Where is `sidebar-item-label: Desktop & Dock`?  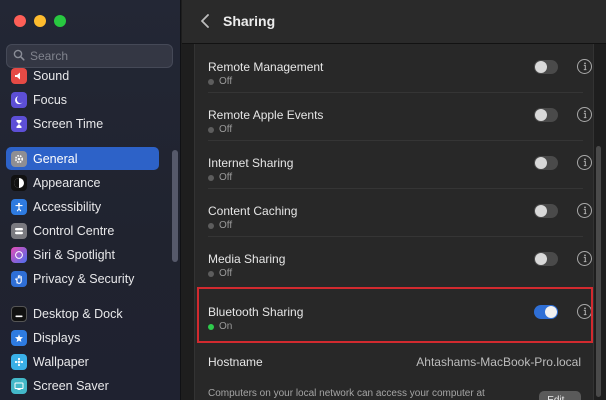
sidebar-item-label: Desktop & Dock is located at coordinates (78, 313).